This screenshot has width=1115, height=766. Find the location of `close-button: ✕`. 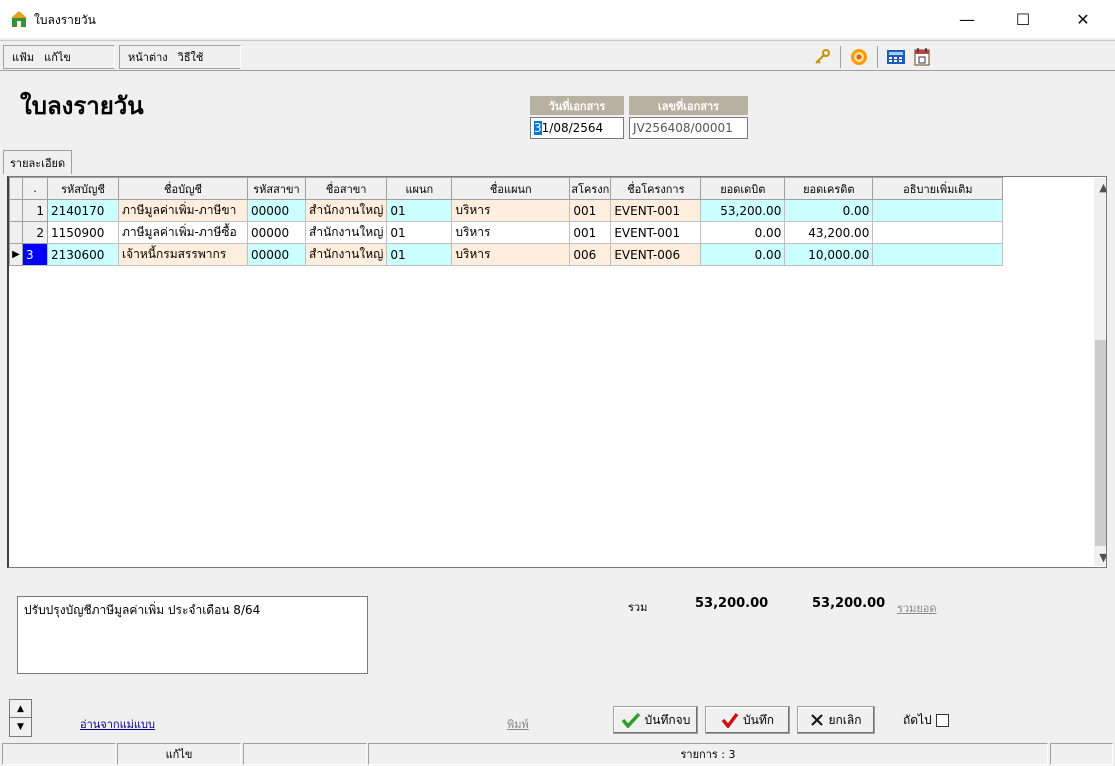

close-button: ✕ is located at coordinates (1083, 19).